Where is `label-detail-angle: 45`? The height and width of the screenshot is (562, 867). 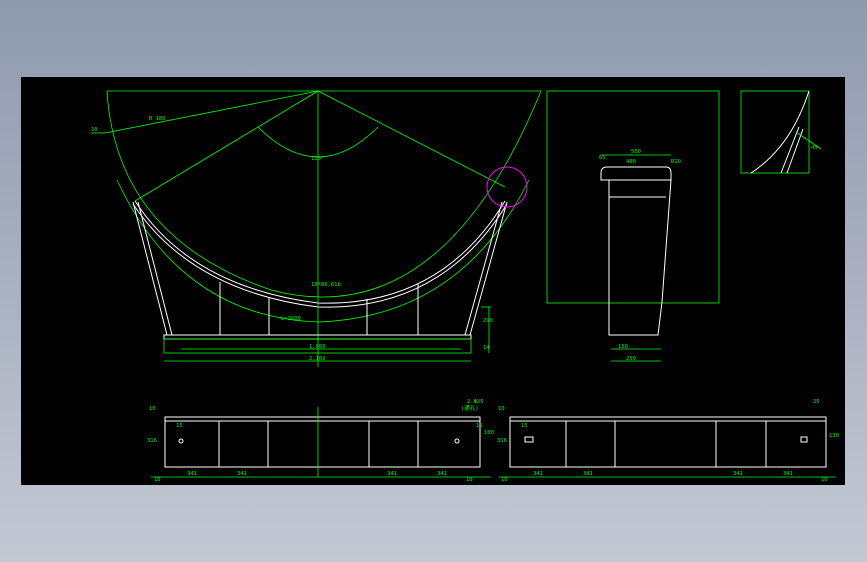 label-detail-angle: 45 is located at coordinates (814, 148).